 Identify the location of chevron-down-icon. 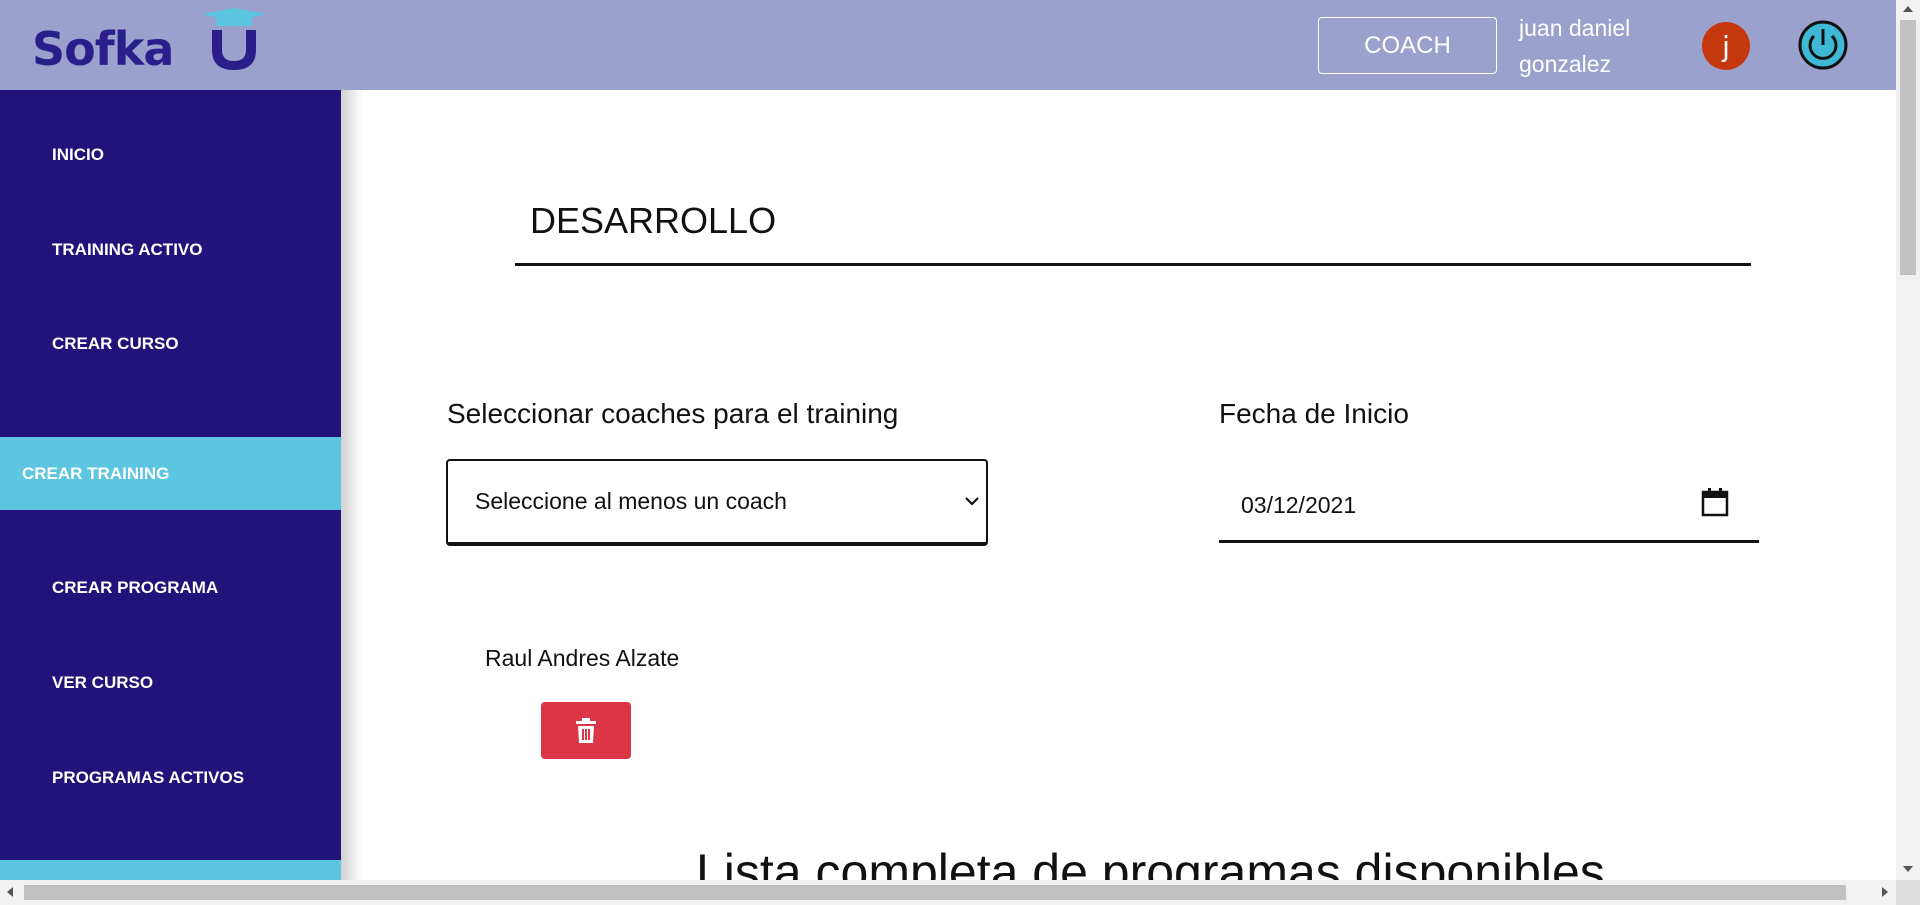
(972, 501).